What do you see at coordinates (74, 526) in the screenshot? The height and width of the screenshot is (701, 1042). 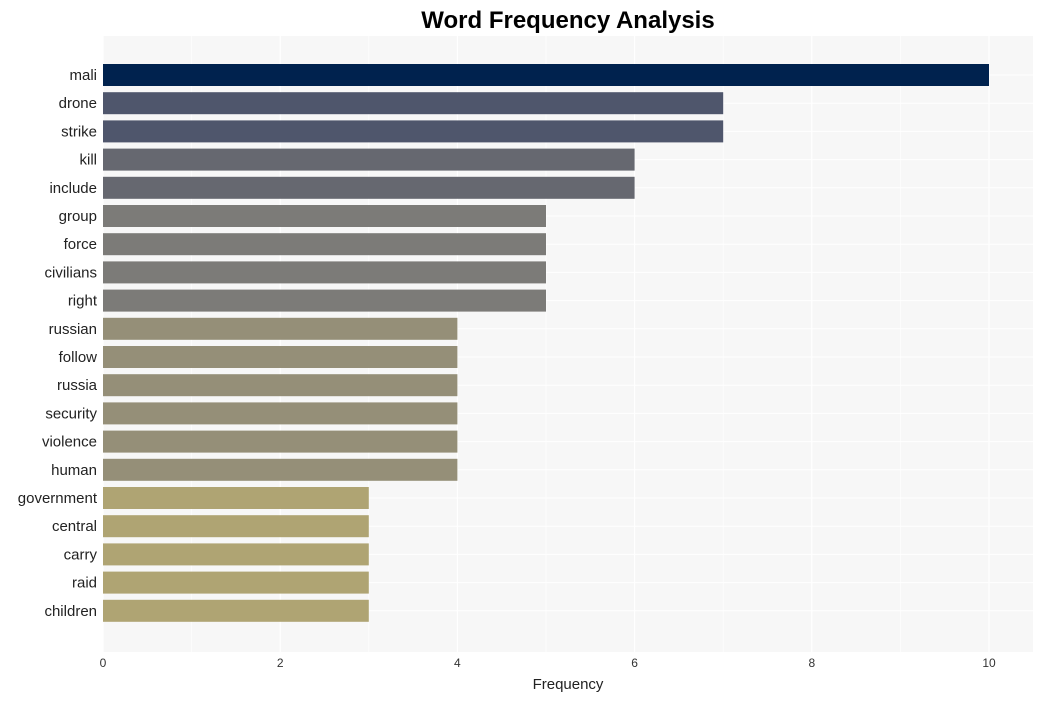 I see `y-label-central: central` at bounding box center [74, 526].